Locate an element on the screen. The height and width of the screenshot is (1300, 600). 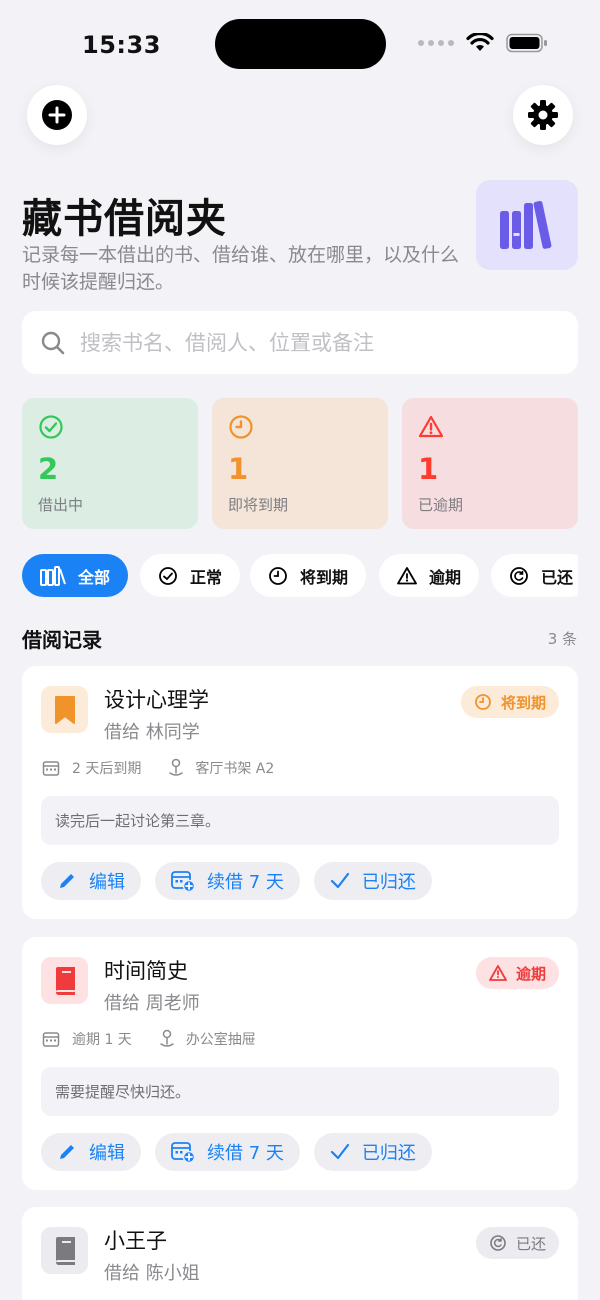
status-badge: 将到期 is located at coordinates (509, 702).